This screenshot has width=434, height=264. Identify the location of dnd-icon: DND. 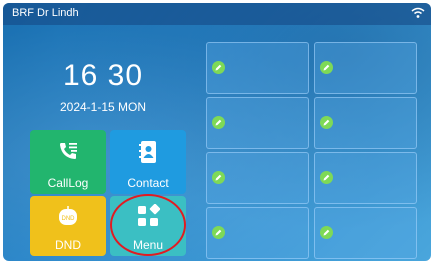
(68, 215).